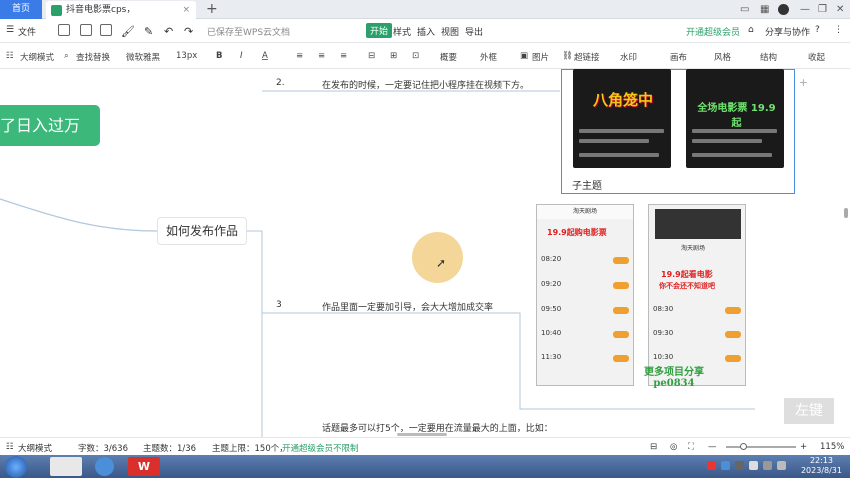  Describe the element at coordinates (751, 30) in the screenshot. I see `lock-icon: ⌂` at that location.